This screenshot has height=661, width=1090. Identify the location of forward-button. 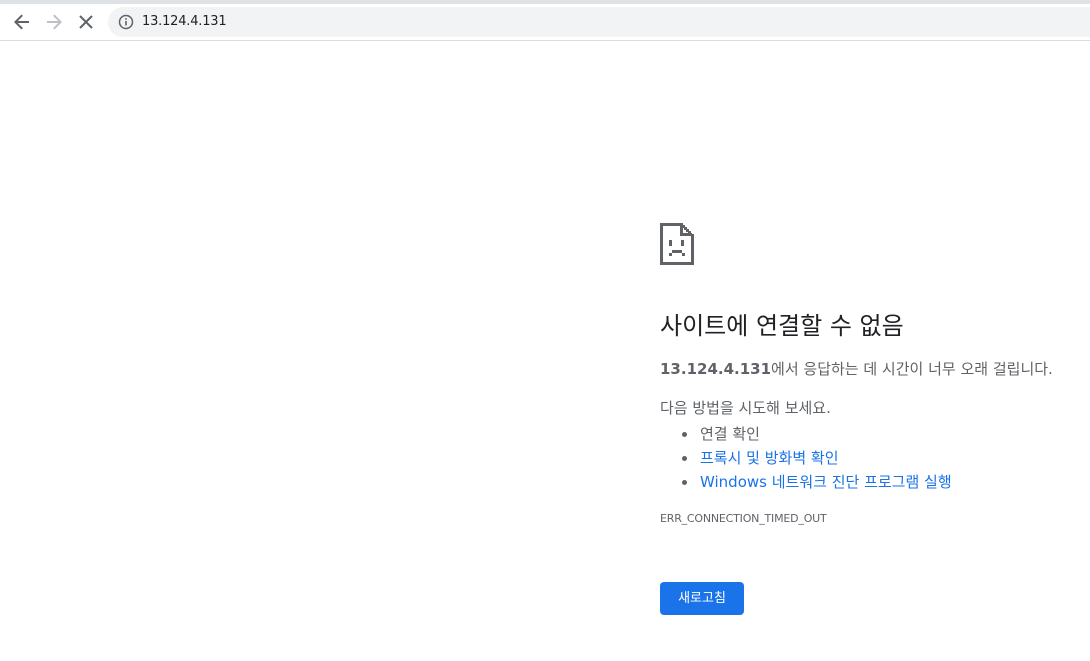
(54, 22).